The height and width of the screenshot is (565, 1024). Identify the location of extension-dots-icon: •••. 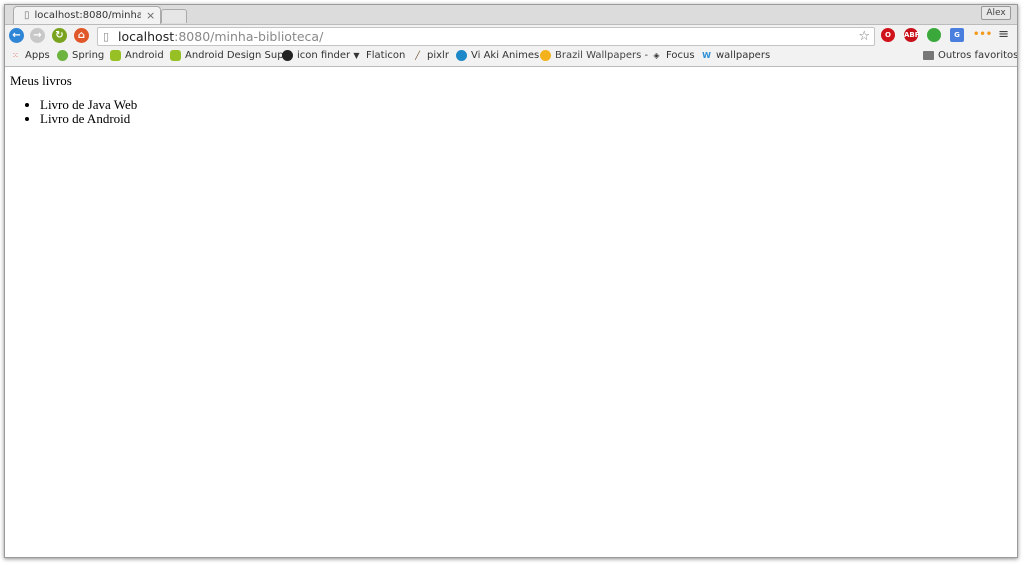
(982, 35).